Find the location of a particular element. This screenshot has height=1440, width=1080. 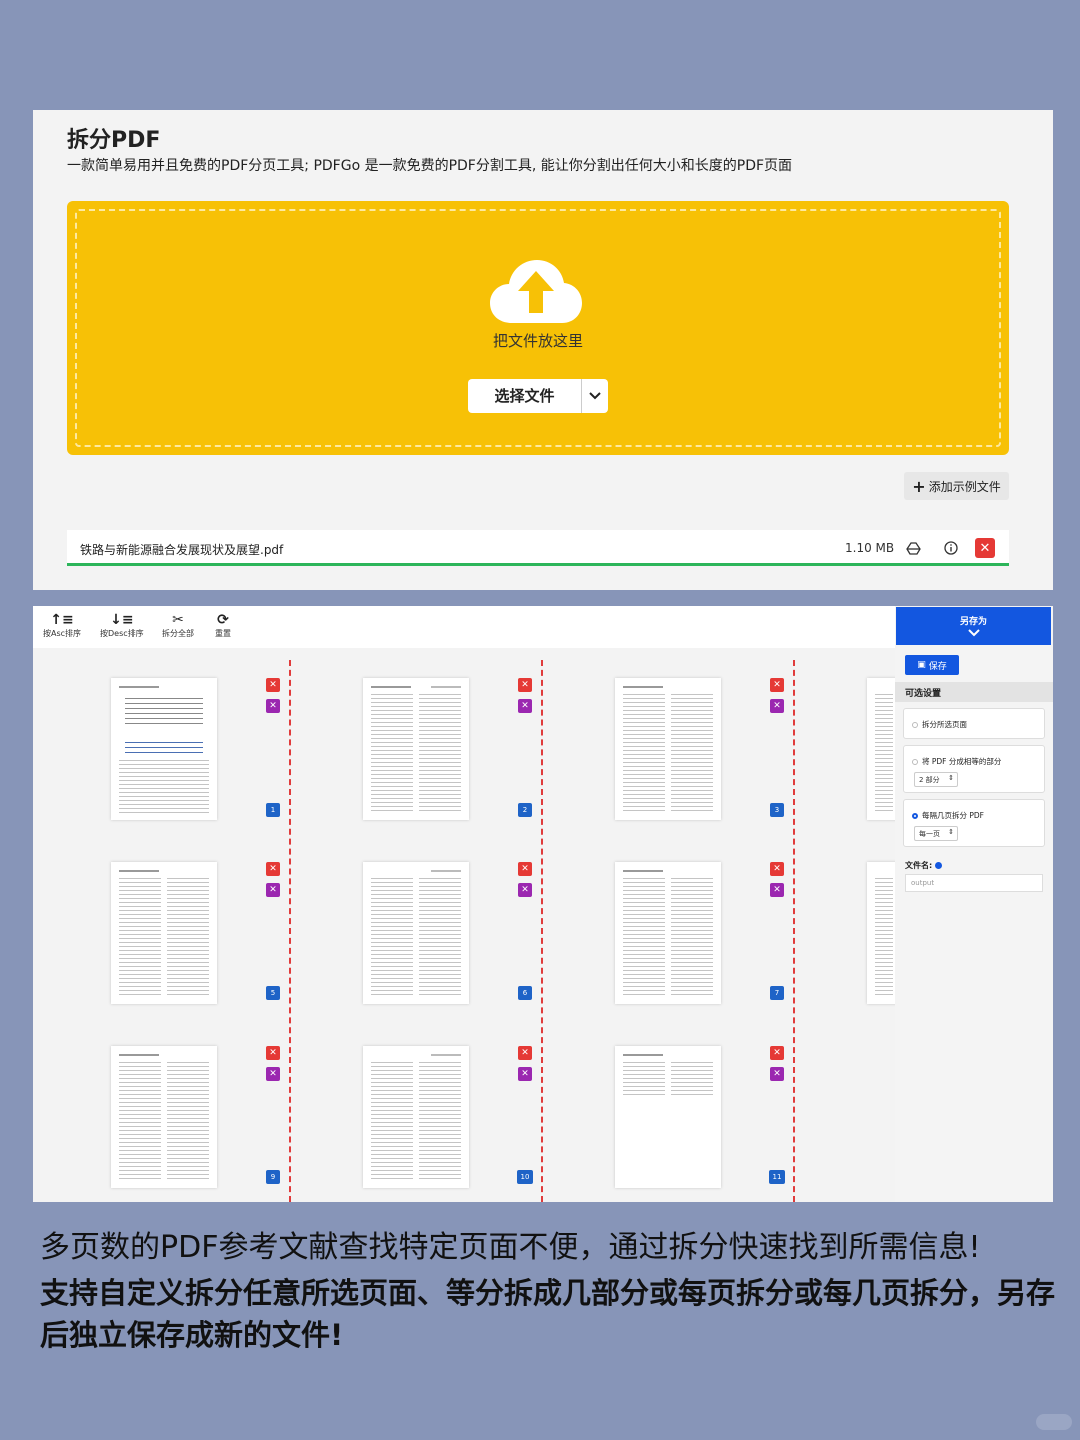

refresh-icon: ⟳ is located at coordinates (223, 620).